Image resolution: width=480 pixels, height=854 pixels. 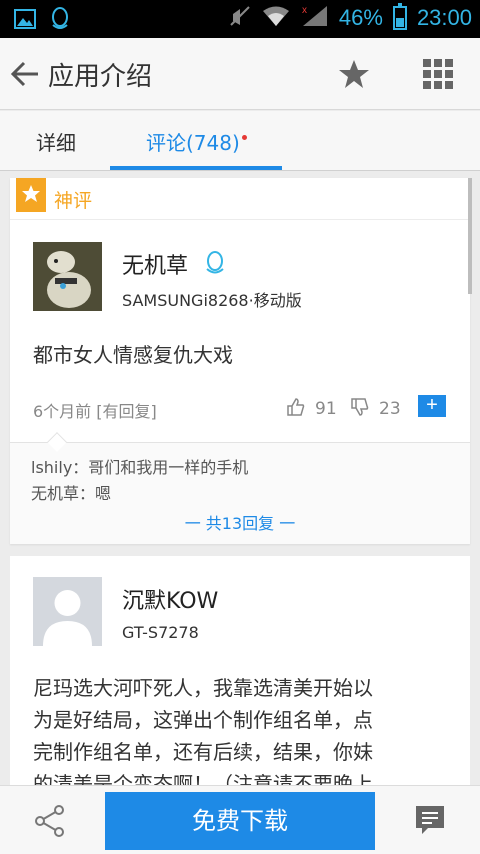 I want to click on share-icon, so click(x=50, y=821).